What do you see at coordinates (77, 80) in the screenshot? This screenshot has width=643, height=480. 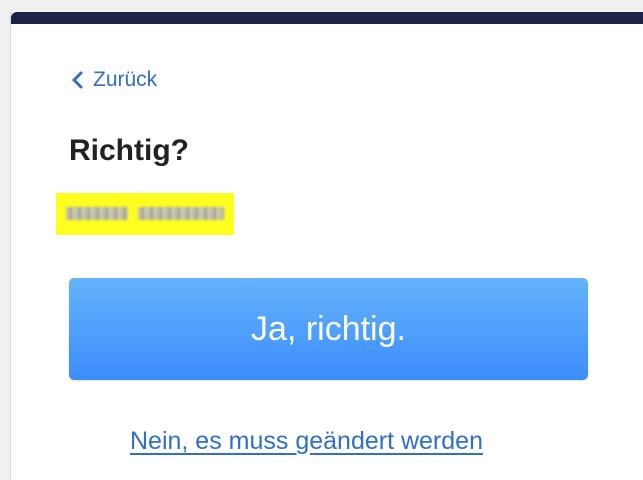 I see `chevron-left-icon` at bounding box center [77, 80].